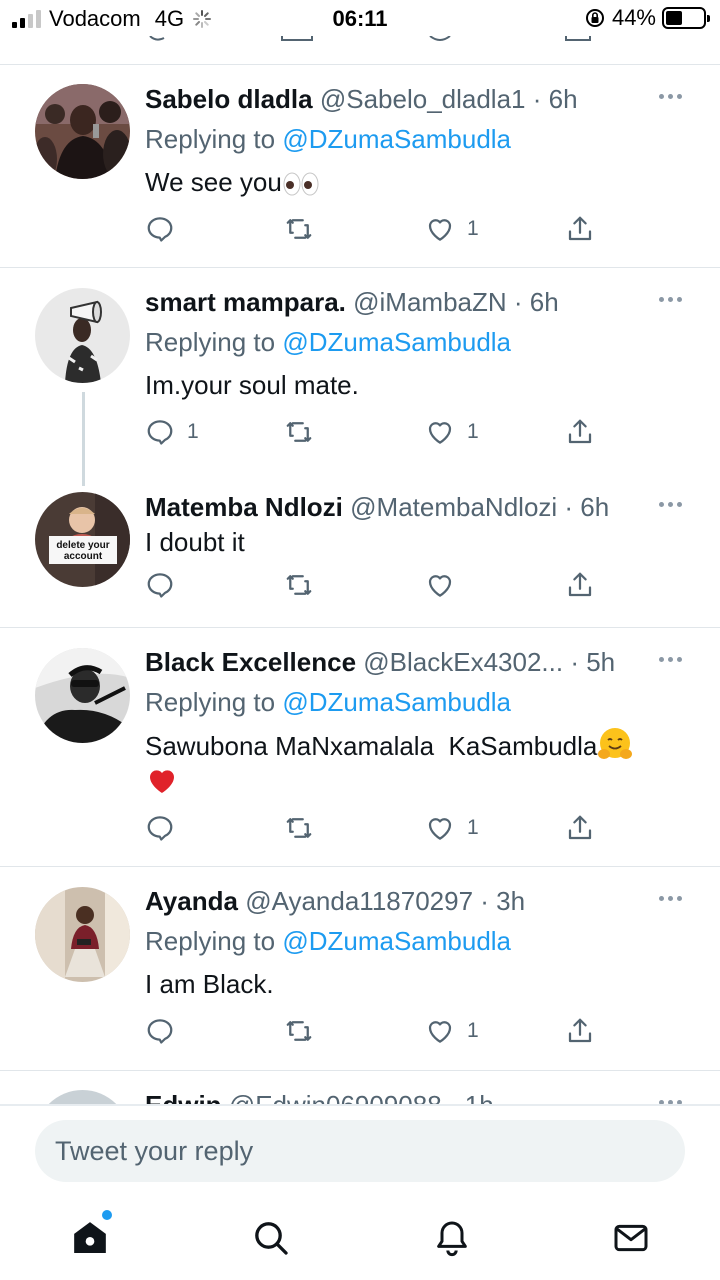 The height and width of the screenshot is (1280, 720). I want to click on like-count: 1, so click(473, 1030).